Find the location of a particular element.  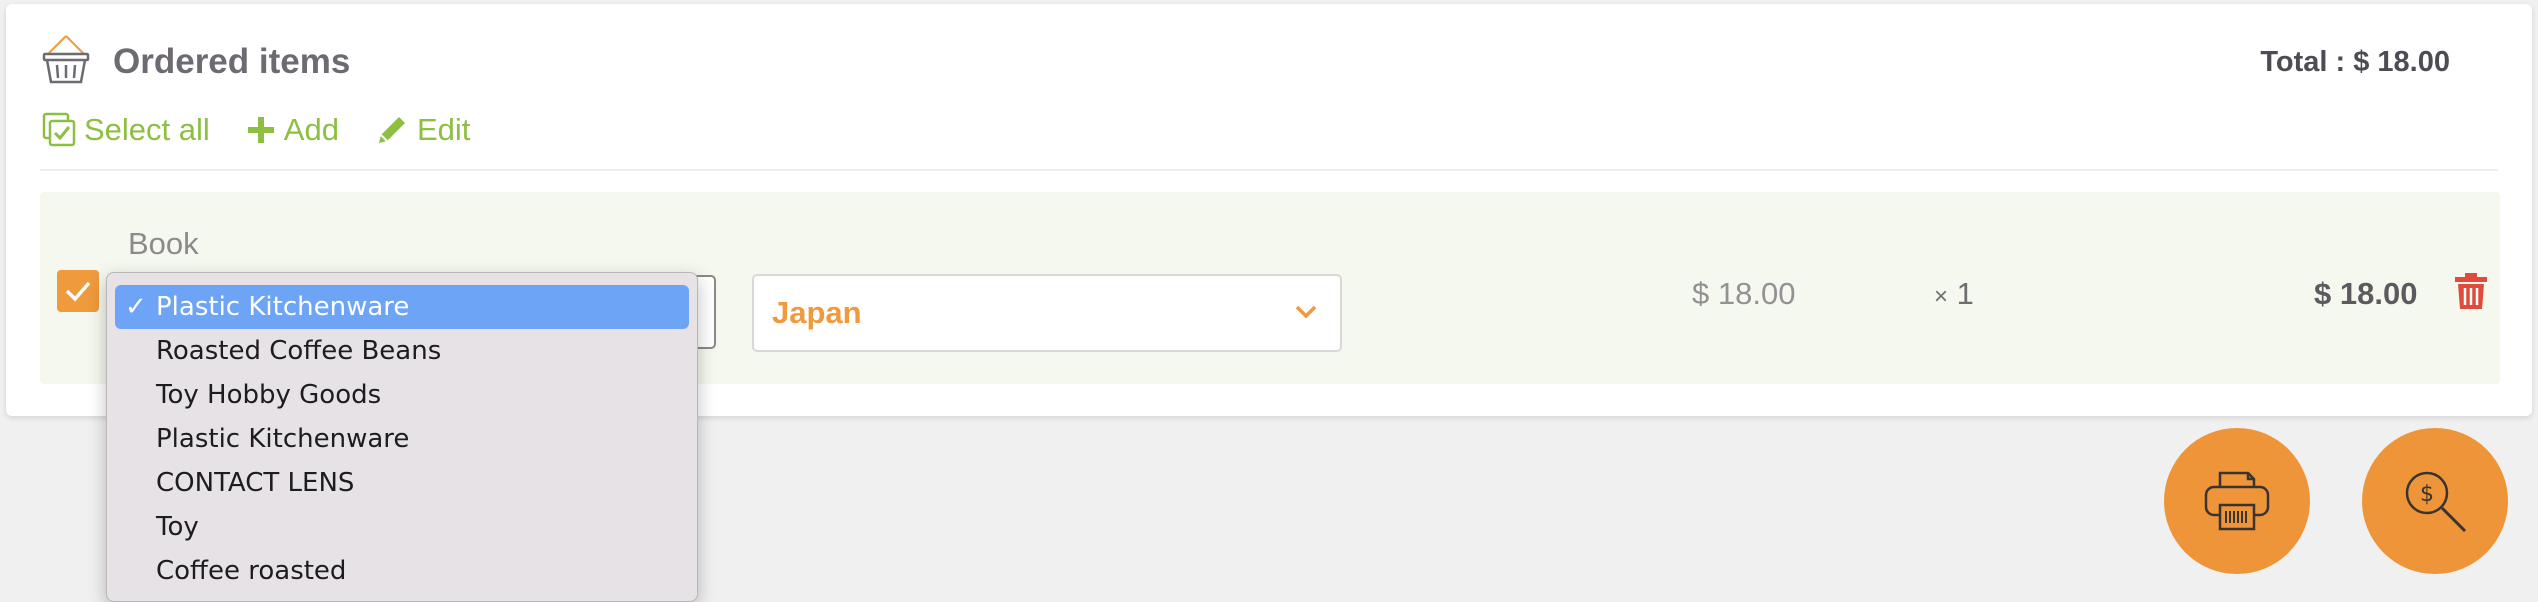

pencil-icon is located at coordinates (391, 130).